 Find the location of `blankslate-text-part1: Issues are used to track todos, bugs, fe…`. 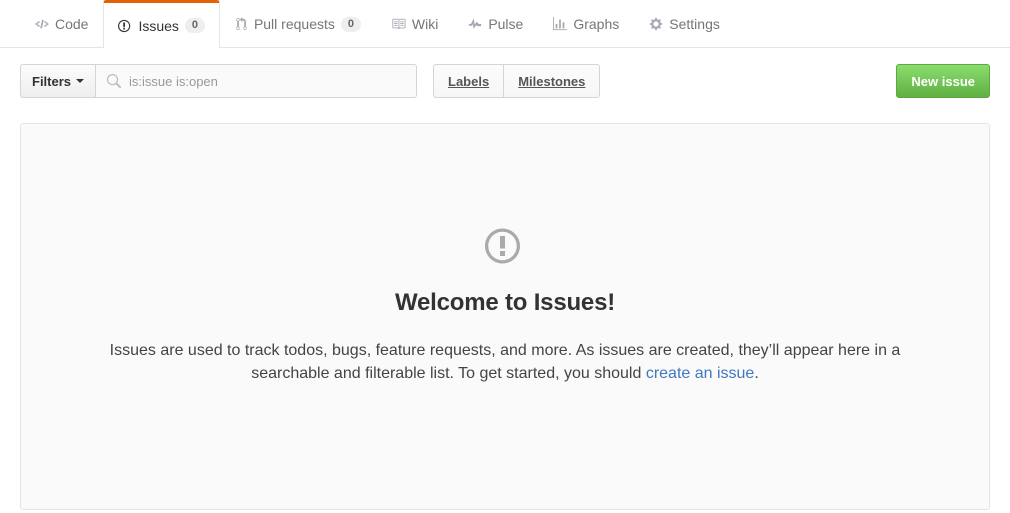

blankslate-text-part1: Issues are used to track todos, bugs, fe… is located at coordinates (505, 362).